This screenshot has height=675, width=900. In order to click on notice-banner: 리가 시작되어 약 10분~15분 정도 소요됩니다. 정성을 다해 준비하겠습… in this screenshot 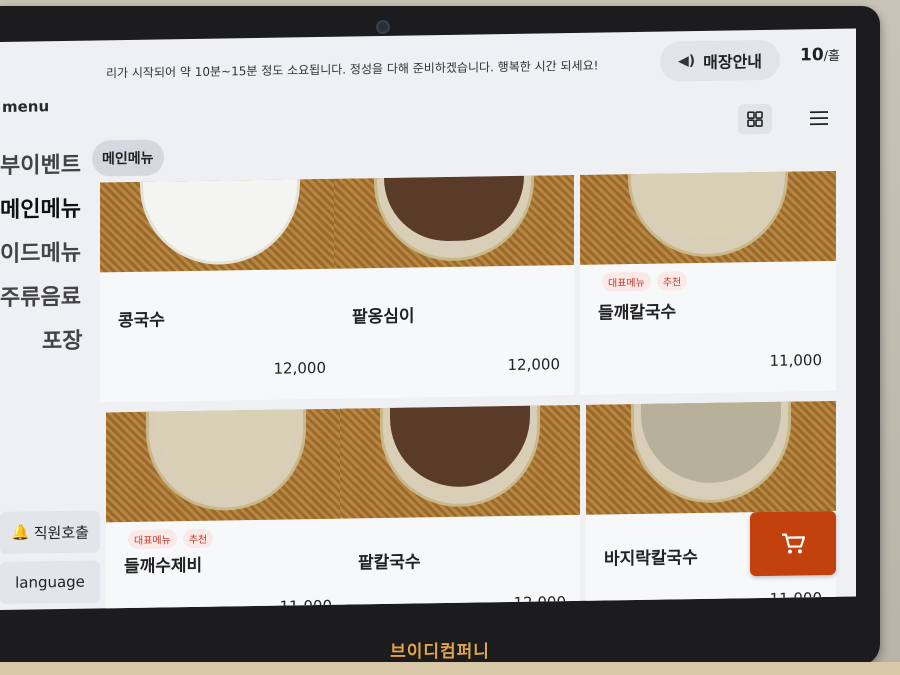, I will do `click(352, 69)`.